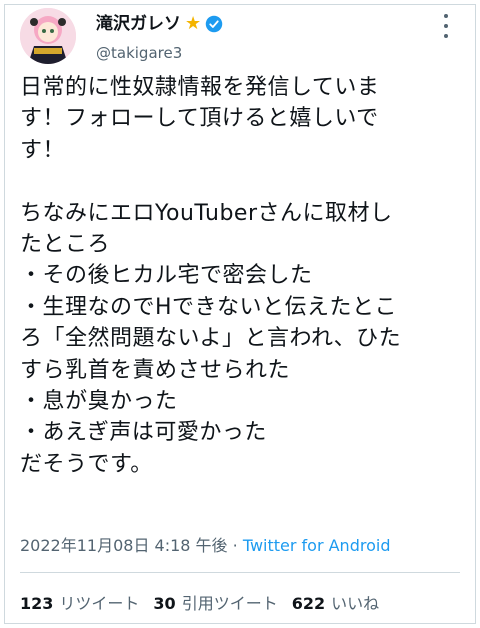 The image size is (480, 628). What do you see at coordinates (159, 53) in the screenshot?
I see `author-handle: @takigare3` at bounding box center [159, 53].